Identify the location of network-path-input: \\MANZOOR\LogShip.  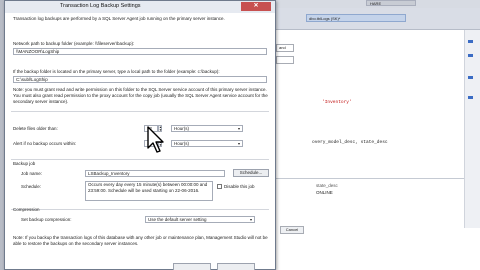
(140, 51).